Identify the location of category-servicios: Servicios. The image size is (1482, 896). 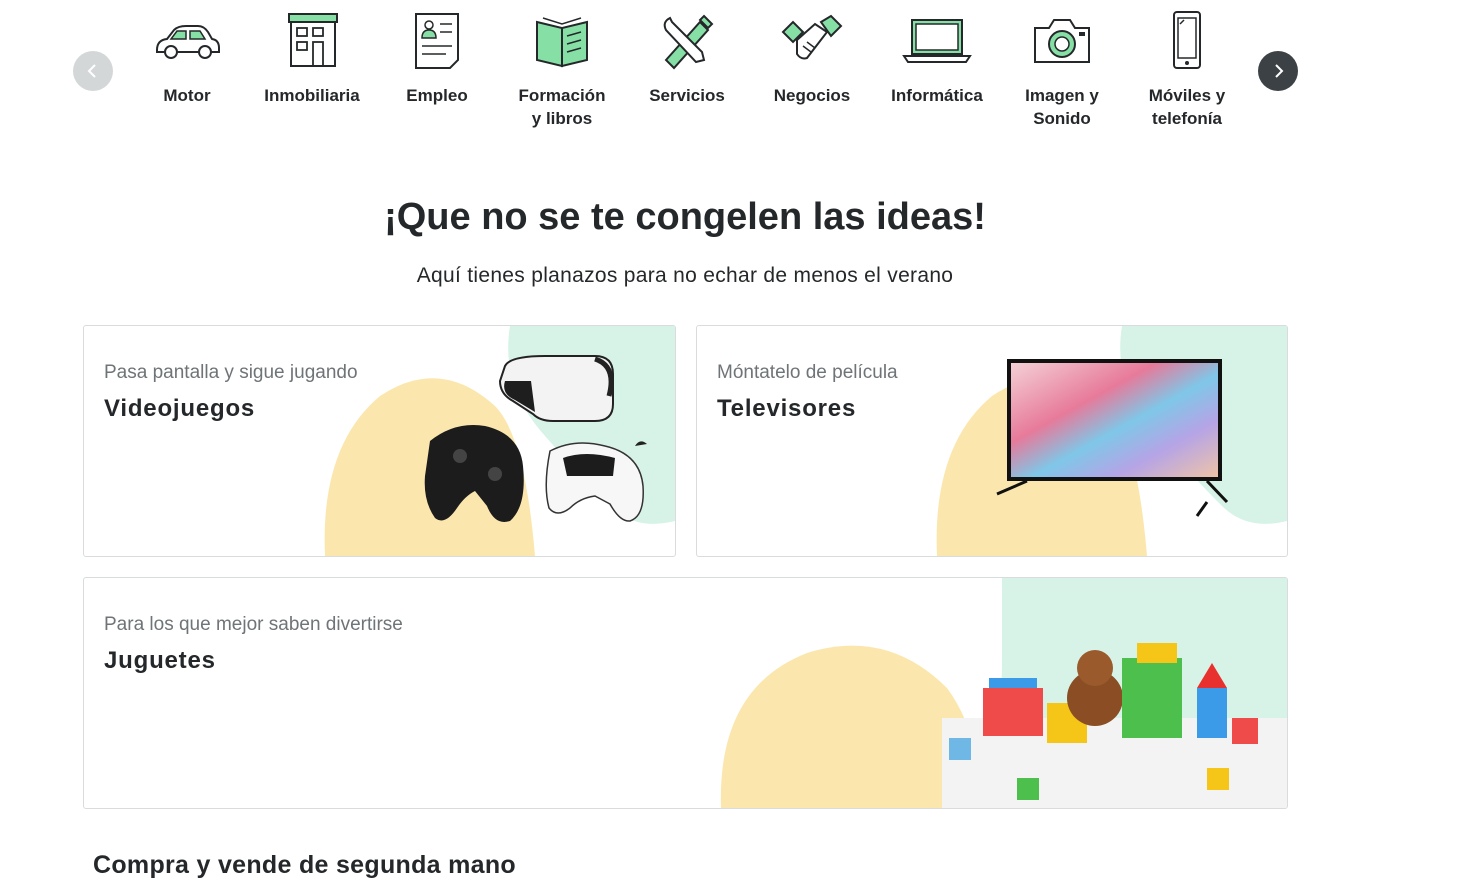
(687, 57).